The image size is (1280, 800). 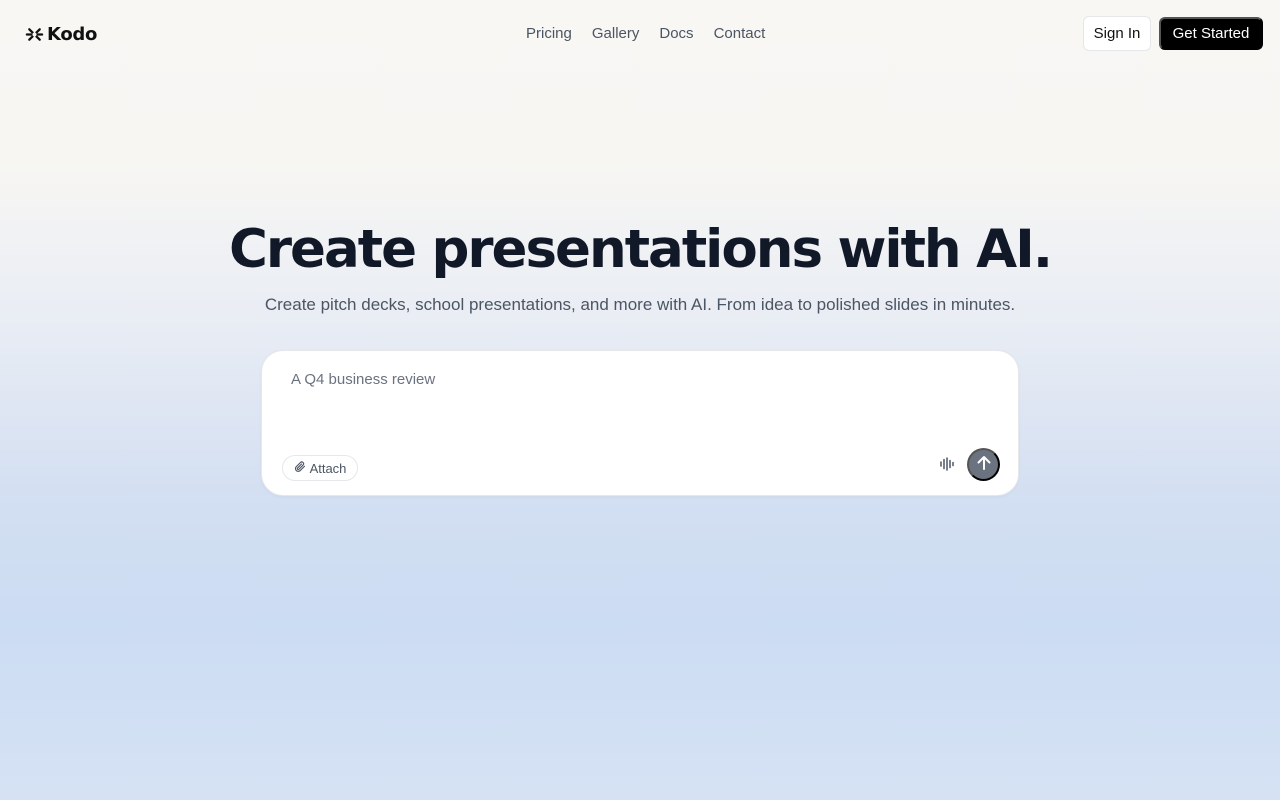 I want to click on nav-link-pricing: Pricing, so click(x=549, y=34).